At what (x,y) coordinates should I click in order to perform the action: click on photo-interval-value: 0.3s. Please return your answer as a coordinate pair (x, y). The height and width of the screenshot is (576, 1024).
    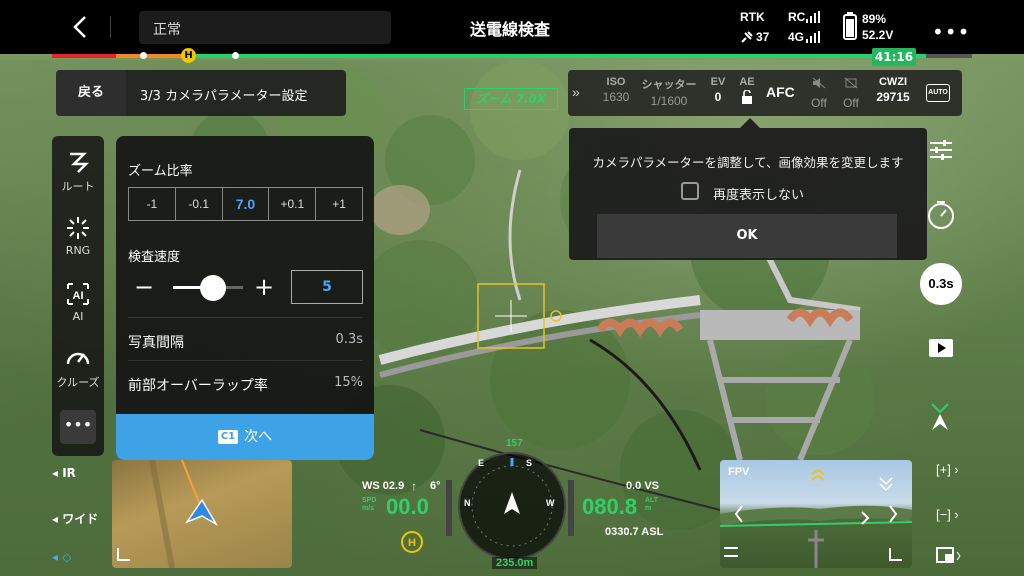
    Looking at the image, I should click on (349, 339).